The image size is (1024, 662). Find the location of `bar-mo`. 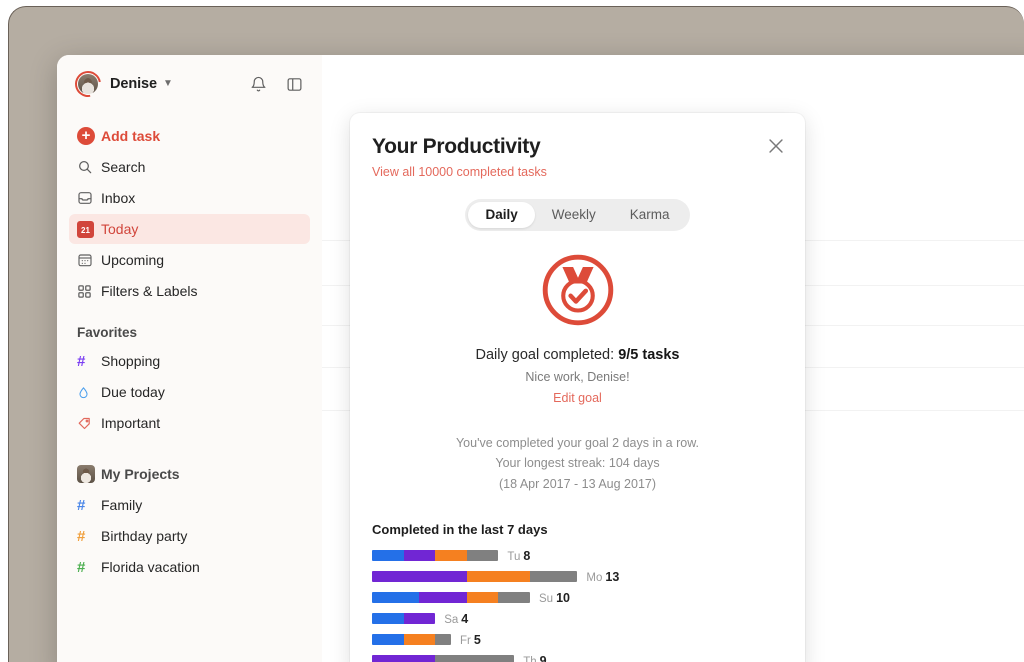

bar-mo is located at coordinates (475, 577).